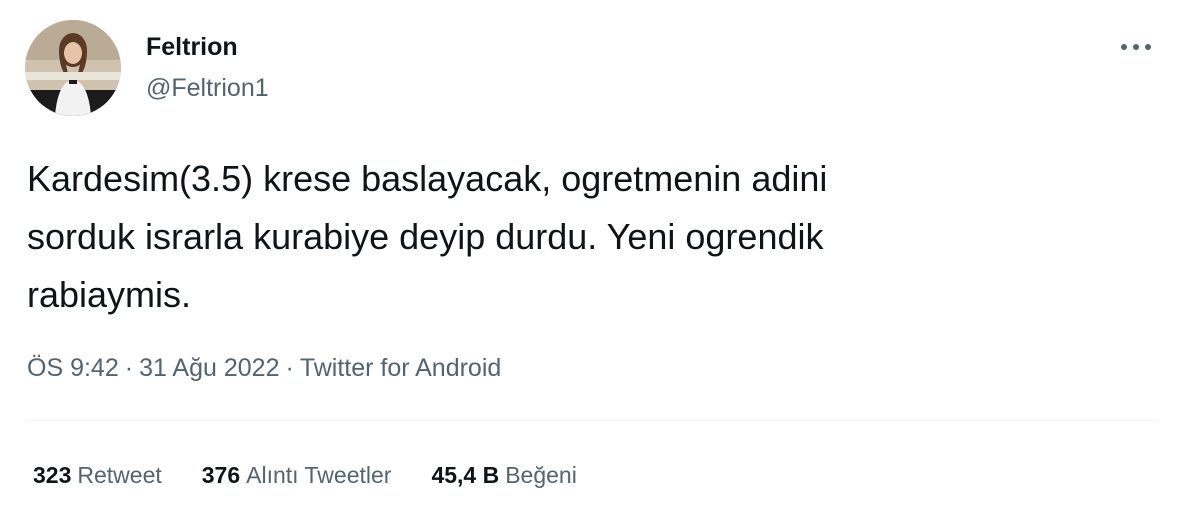  Describe the element at coordinates (221, 475) in the screenshot. I see `quote-tweets-count: 376` at that location.